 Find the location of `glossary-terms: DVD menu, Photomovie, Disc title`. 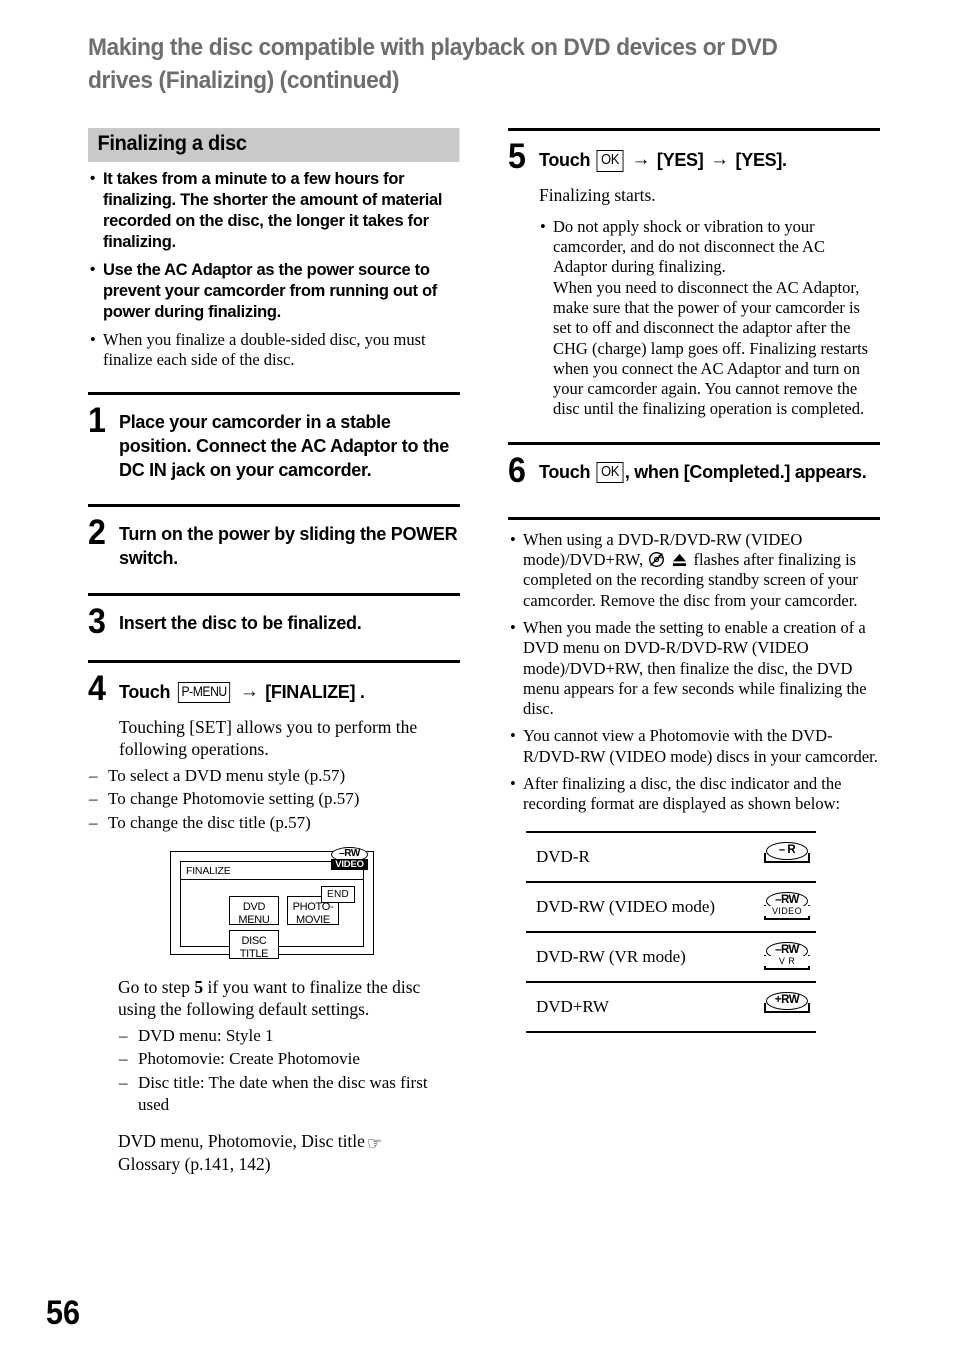

glossary-terms: DVD menu, Photomovie, Disc title is located at coordinates (241, 1141).